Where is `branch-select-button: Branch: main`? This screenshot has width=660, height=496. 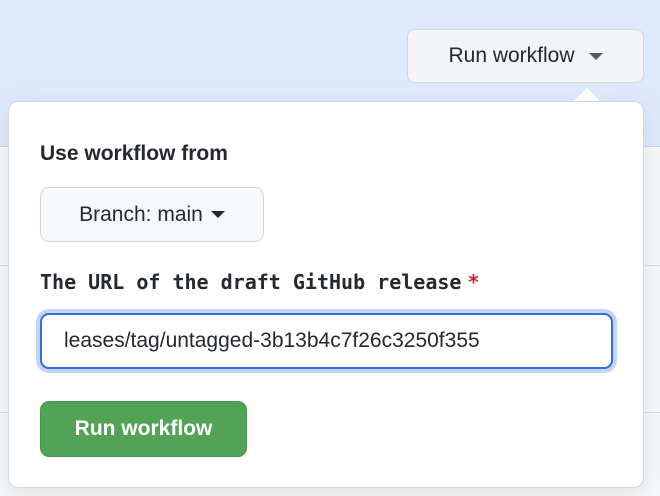 branch-select-button: Branch: main is located at coordinates (152, 214).